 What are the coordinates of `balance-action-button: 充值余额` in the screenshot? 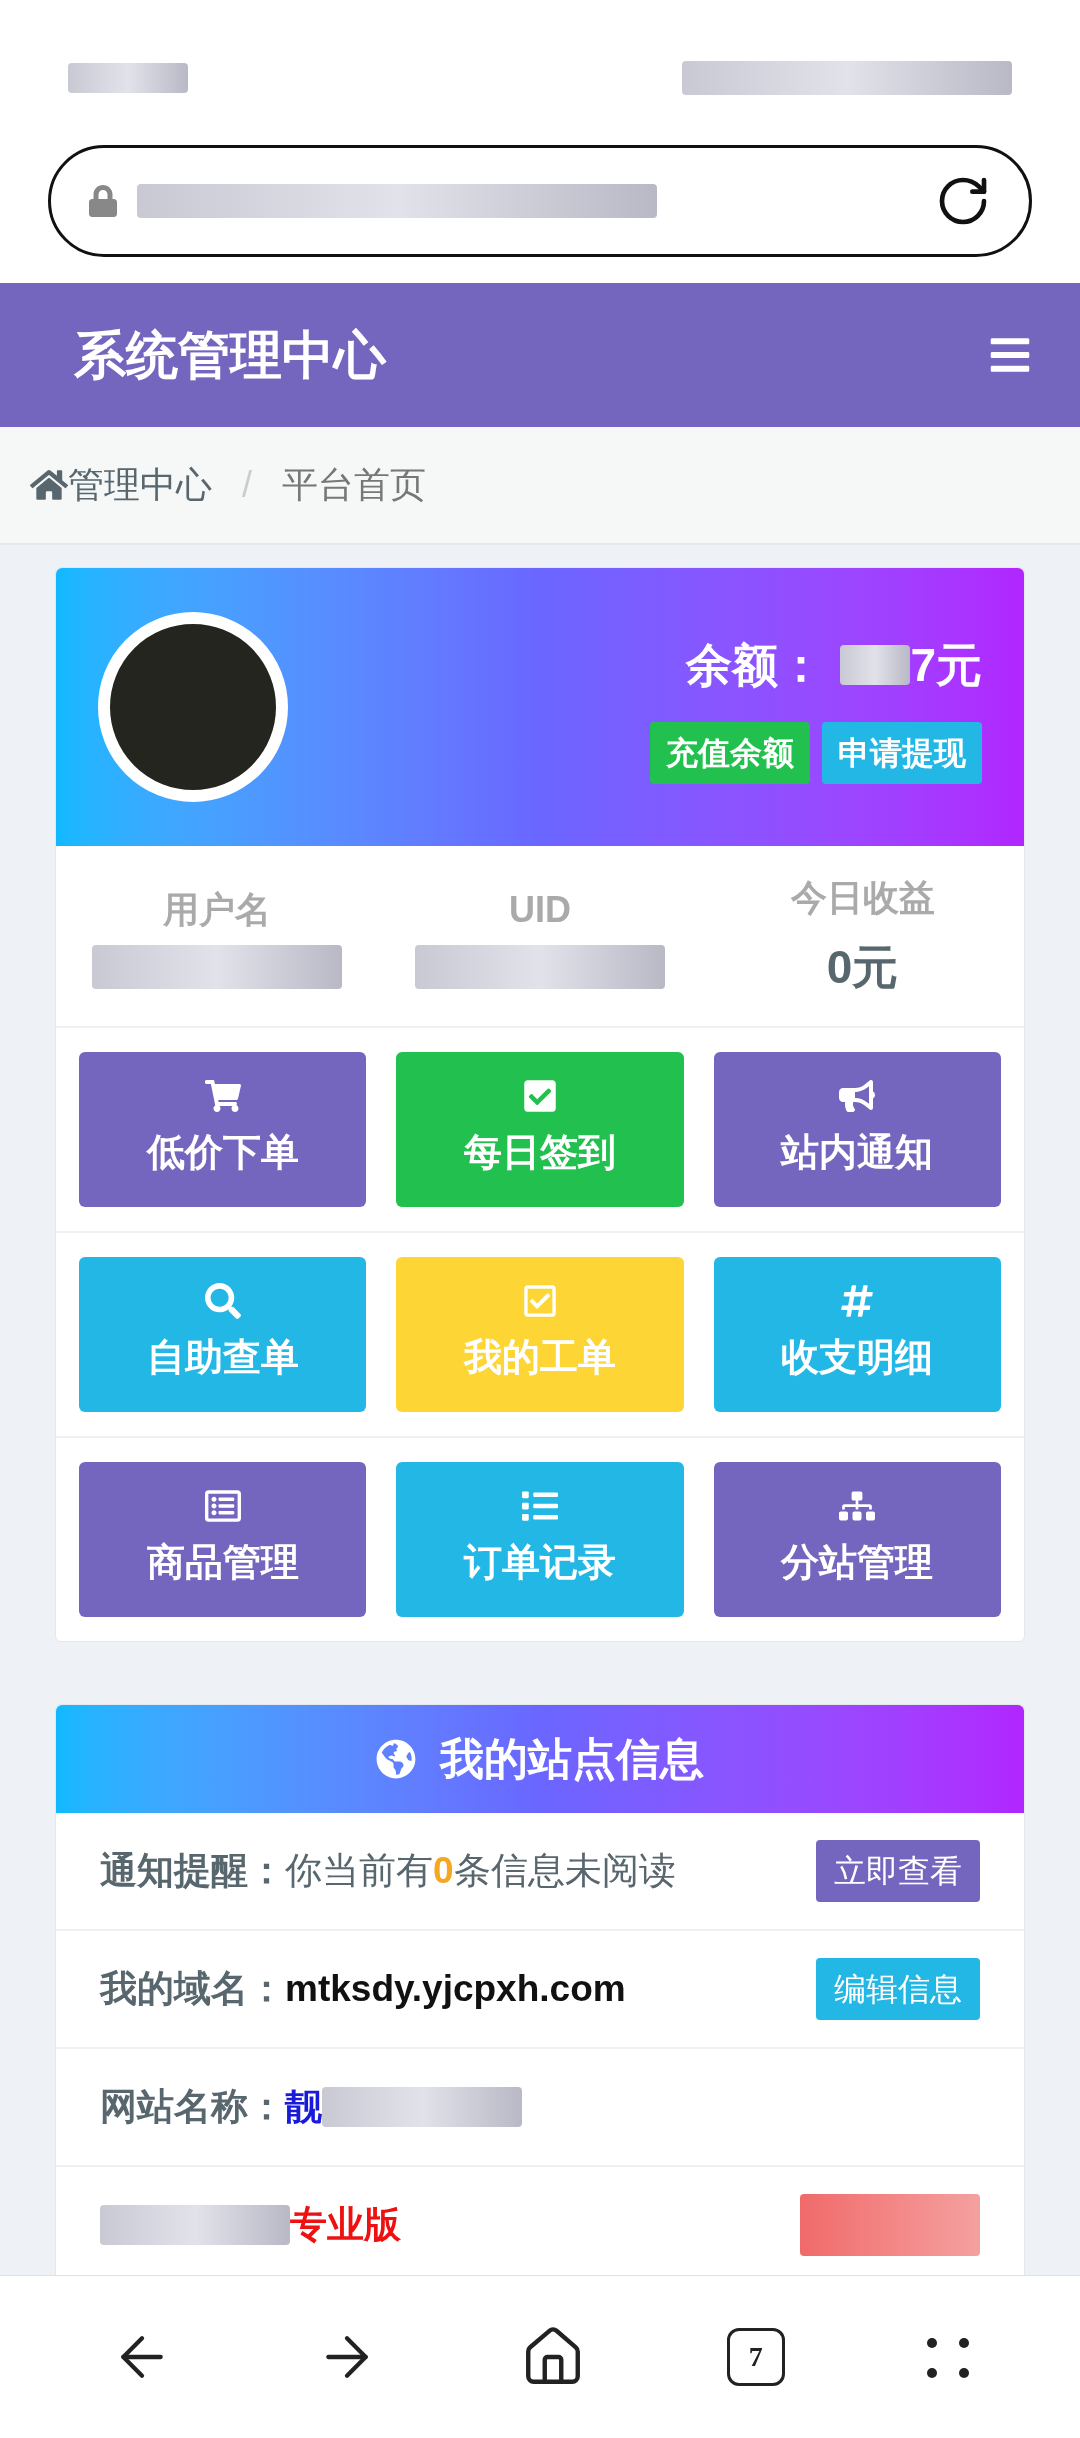 It's located at (730, 752).